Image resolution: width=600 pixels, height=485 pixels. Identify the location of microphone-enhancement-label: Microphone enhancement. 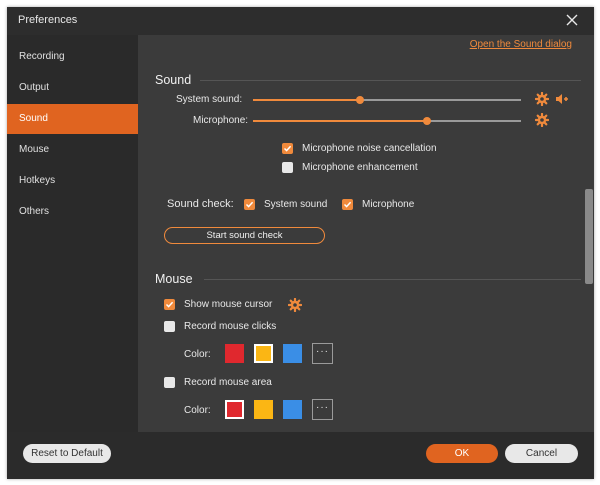
(360, 167).